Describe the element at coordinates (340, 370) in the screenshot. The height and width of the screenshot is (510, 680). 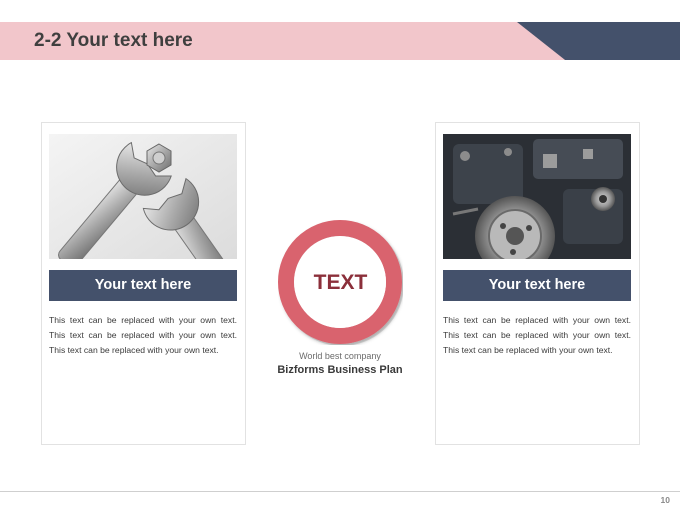
I see `company-name: Bizforms Business Plan` at that location.